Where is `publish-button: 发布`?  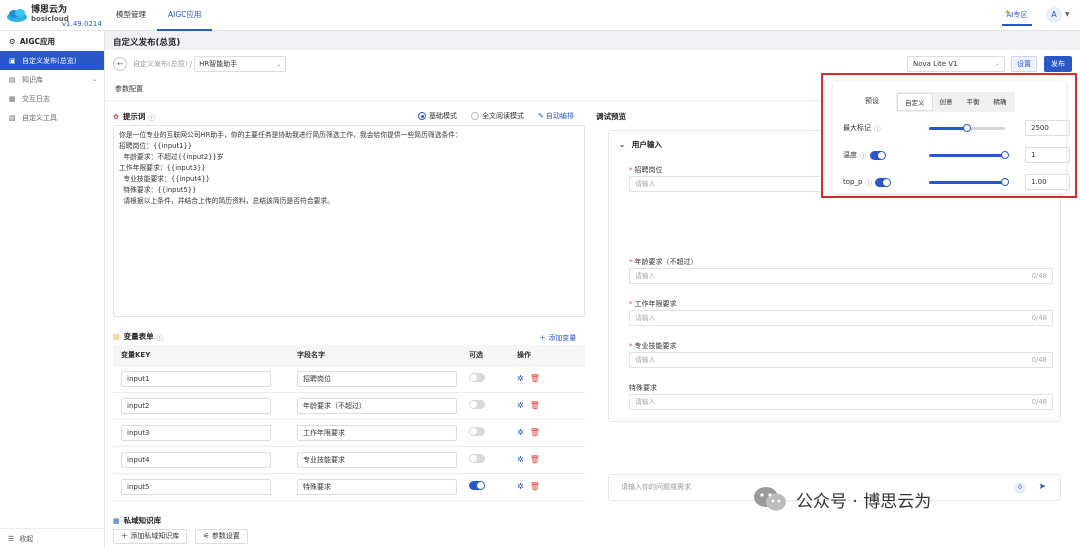 publish-button: 发布 is located at coordinates (1058, 64).